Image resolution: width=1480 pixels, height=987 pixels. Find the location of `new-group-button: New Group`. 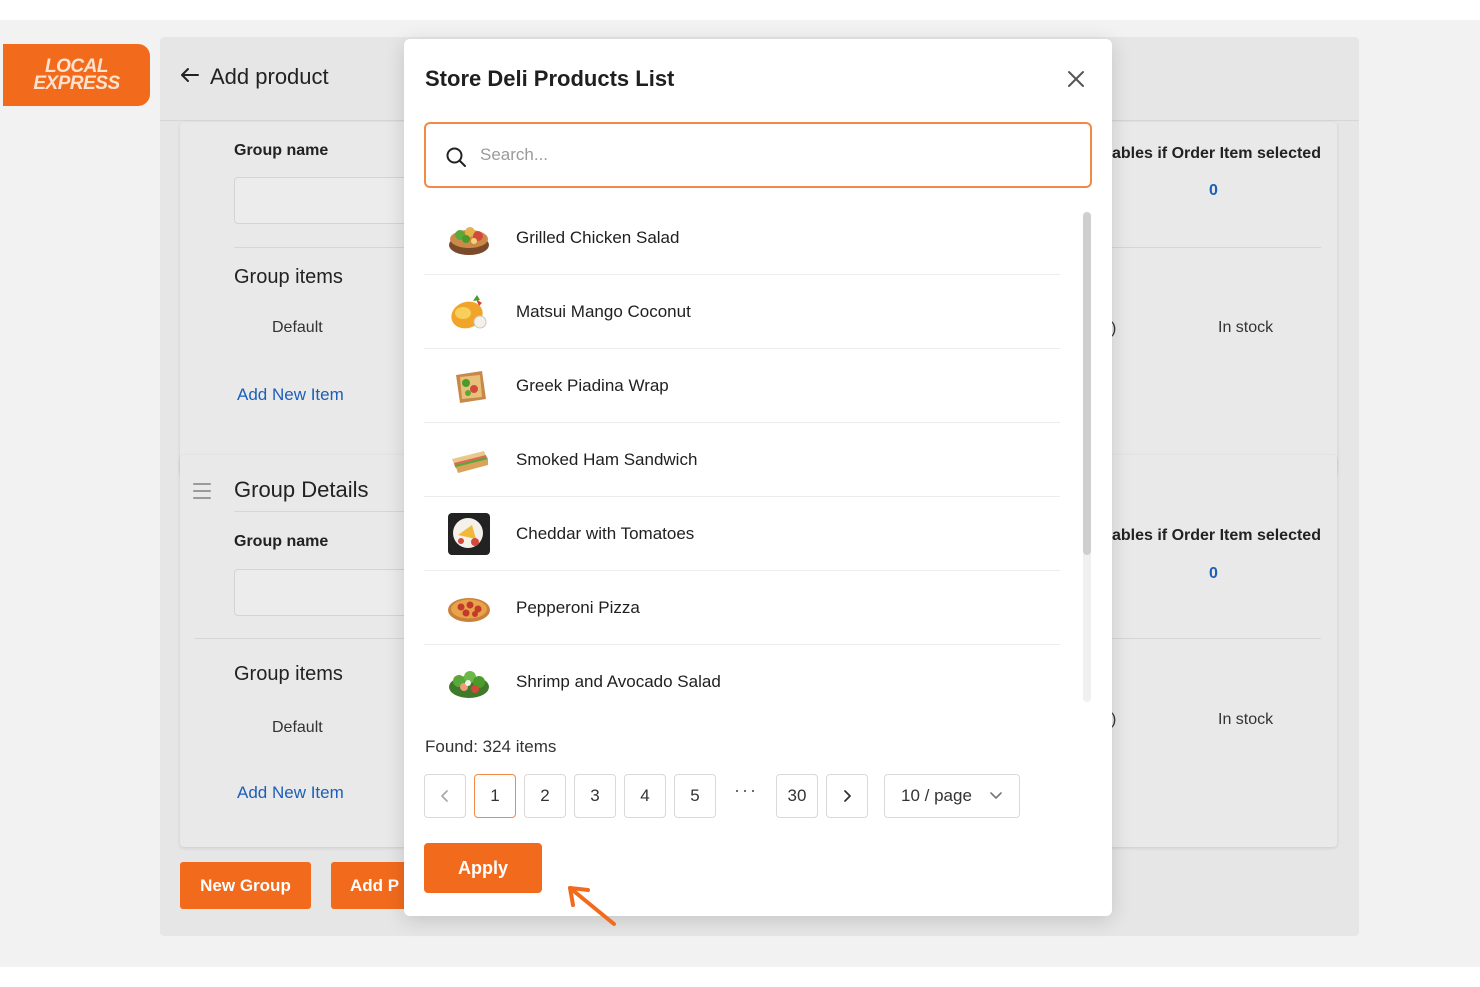

new-group-button: New Group is located at coordinates (245, 885).